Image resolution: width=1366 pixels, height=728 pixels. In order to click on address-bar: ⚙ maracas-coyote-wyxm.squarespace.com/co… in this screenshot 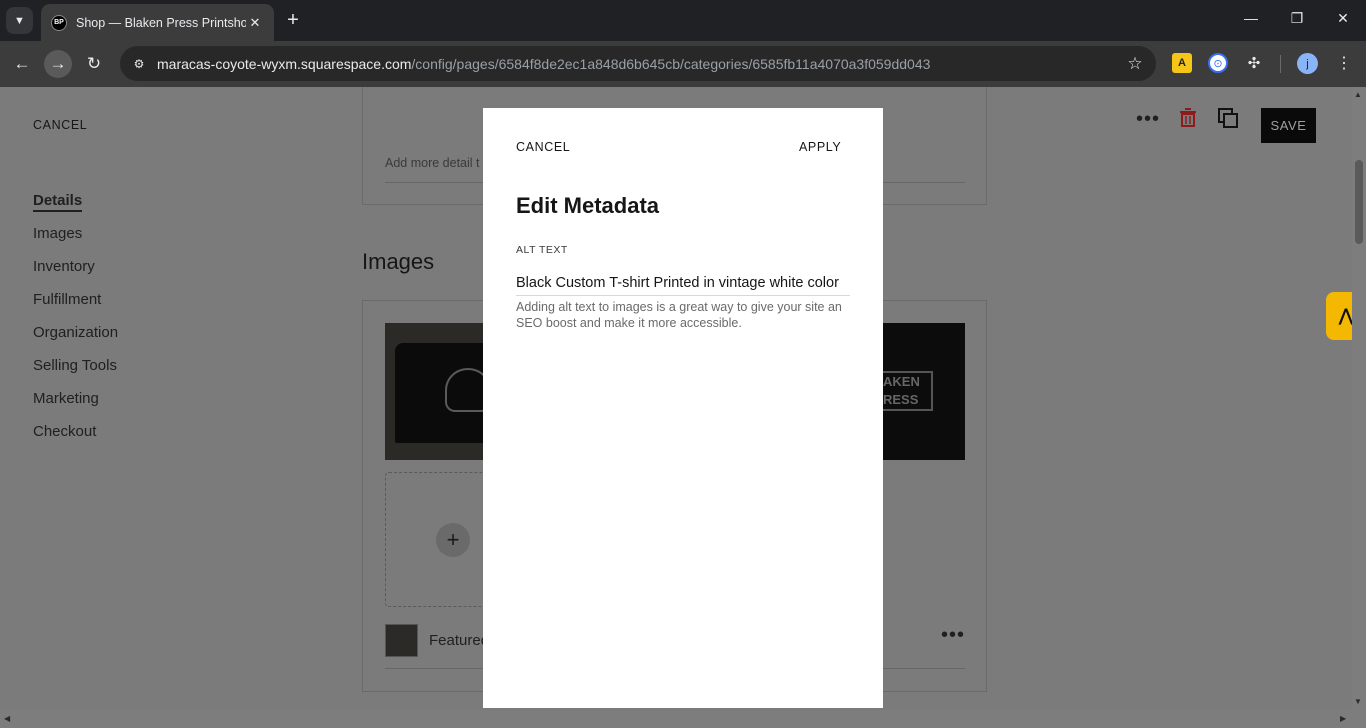, I will do `click(638, 63)`.